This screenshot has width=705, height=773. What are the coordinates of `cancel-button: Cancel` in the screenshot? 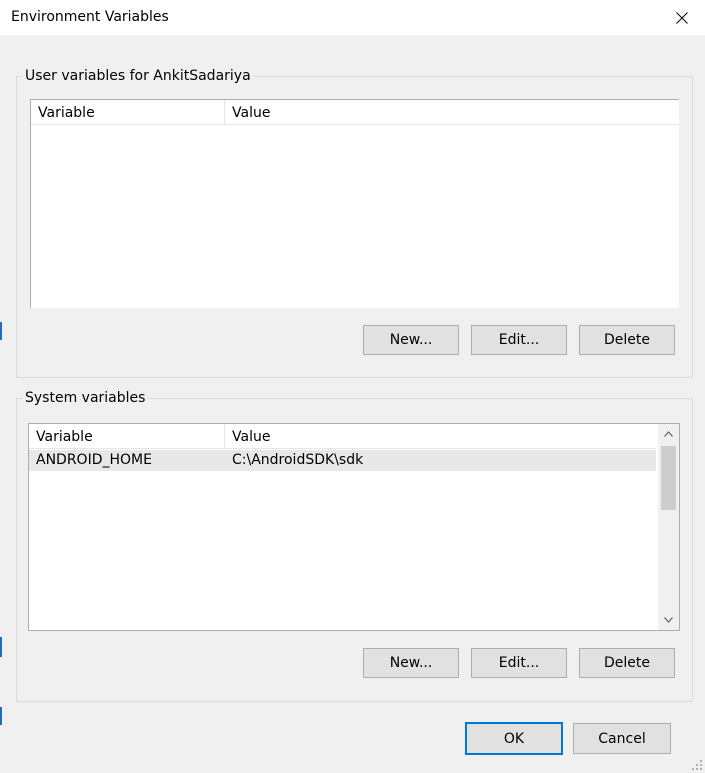 It's located at (622, 738).